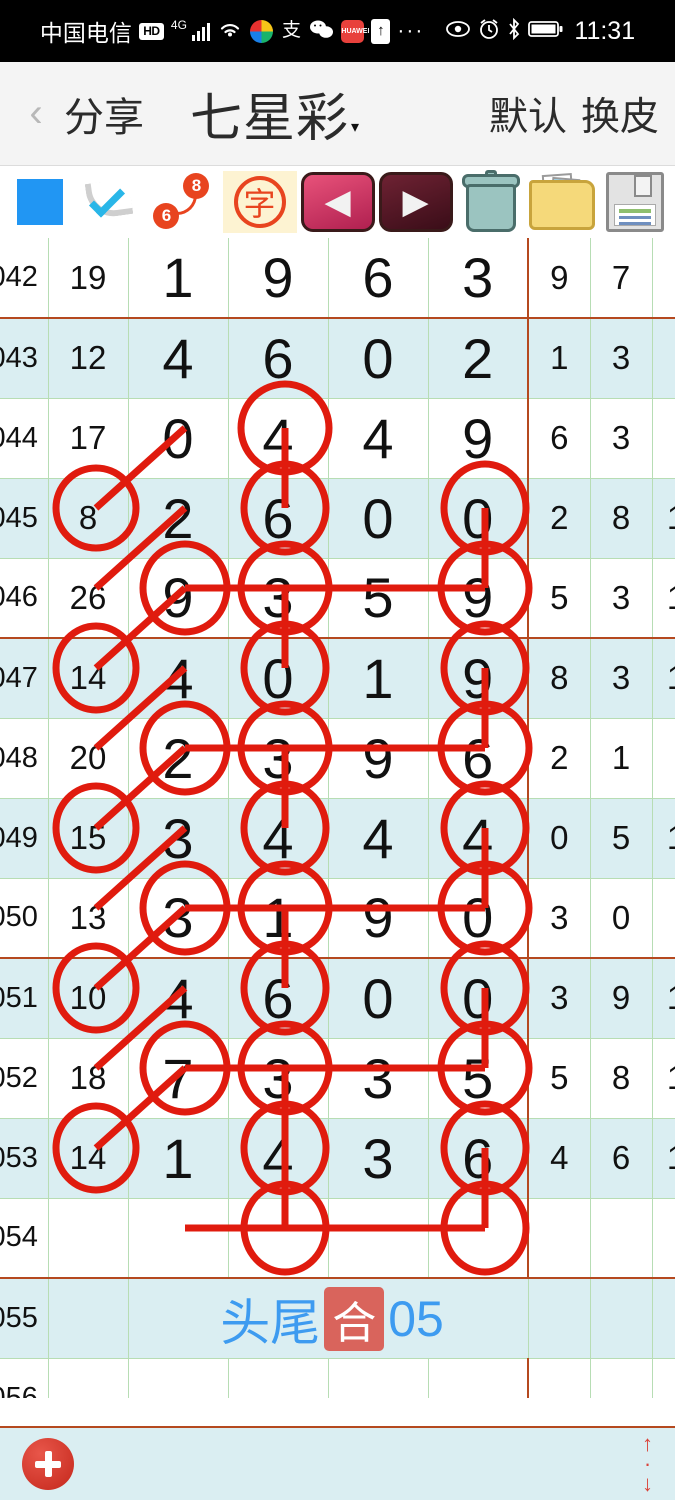 This screenshot has height=1500, width=675. Describe the element at coordinates (620, 114) in the screenshot. I see `change-skin-button: 换皮` at that location.